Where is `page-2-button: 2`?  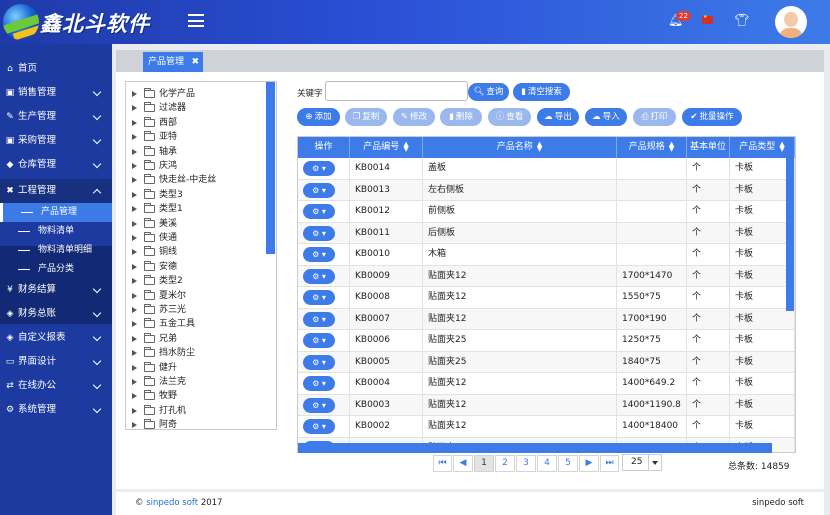 page-2-button: 2 is located at coordinates (505, 463).